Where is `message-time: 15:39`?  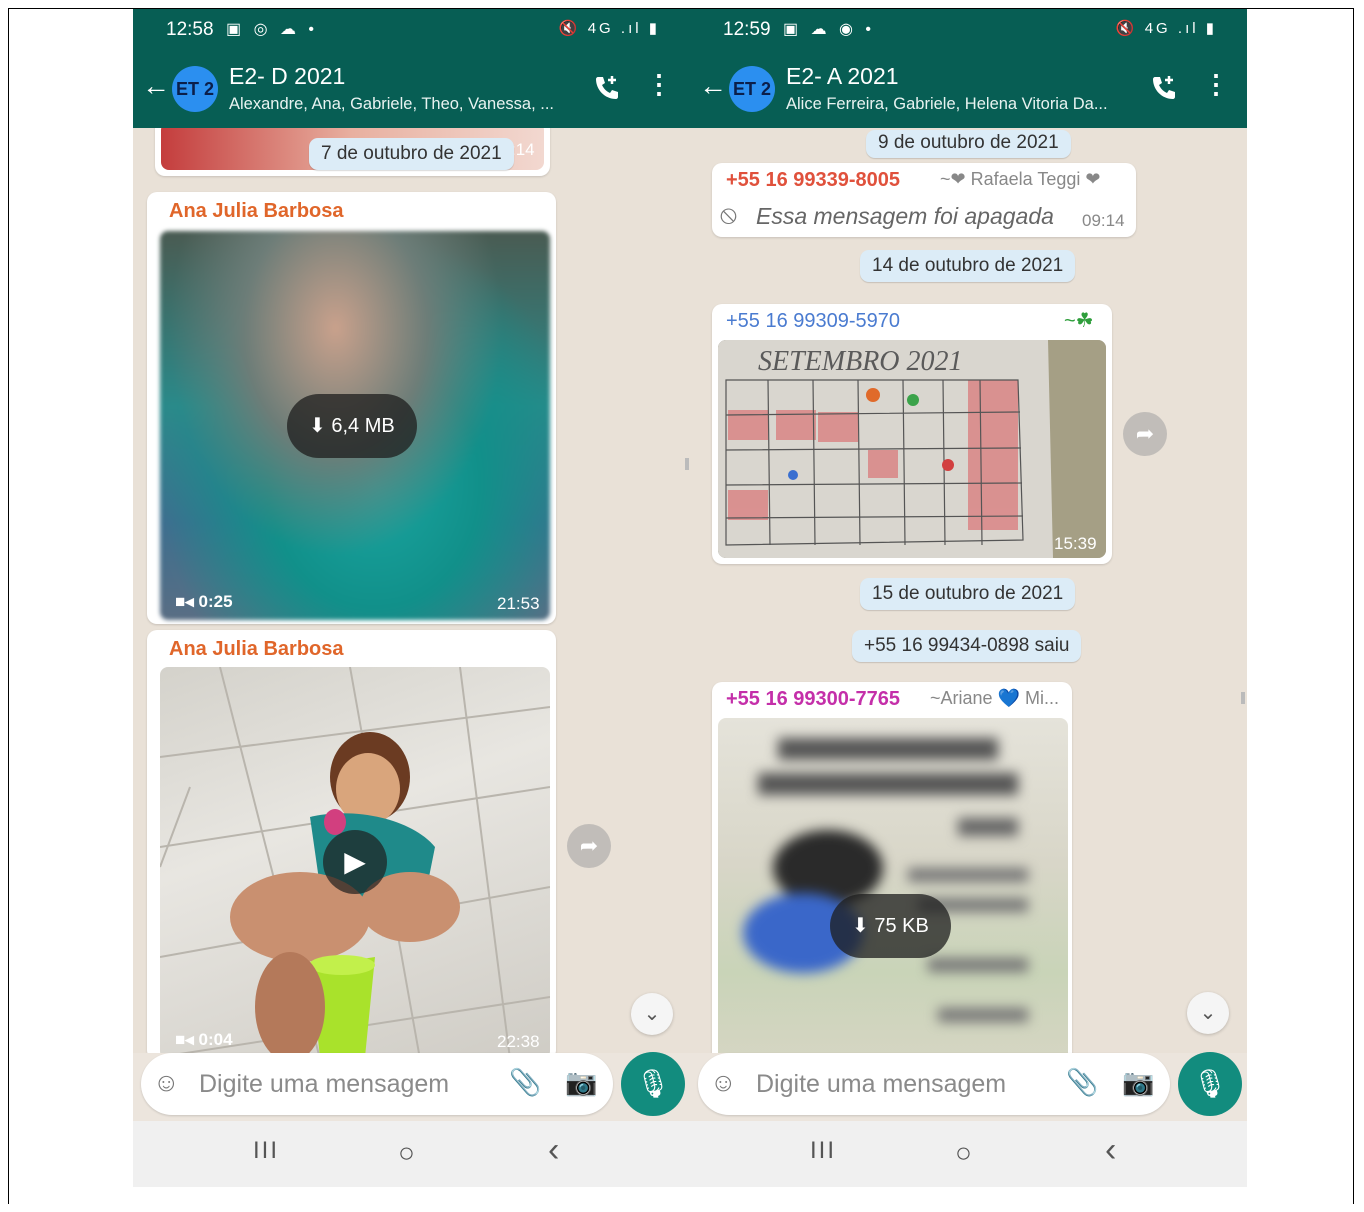
message-time: 15:39 is located at coordinates (1075, 543).